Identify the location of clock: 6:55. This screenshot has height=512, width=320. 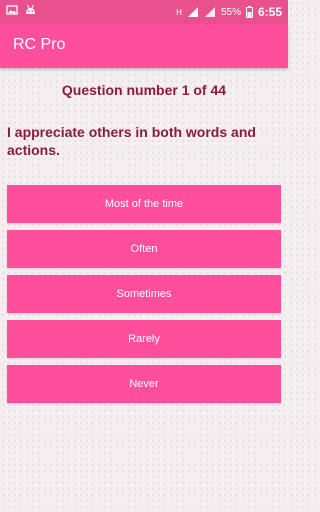
(269, 12).